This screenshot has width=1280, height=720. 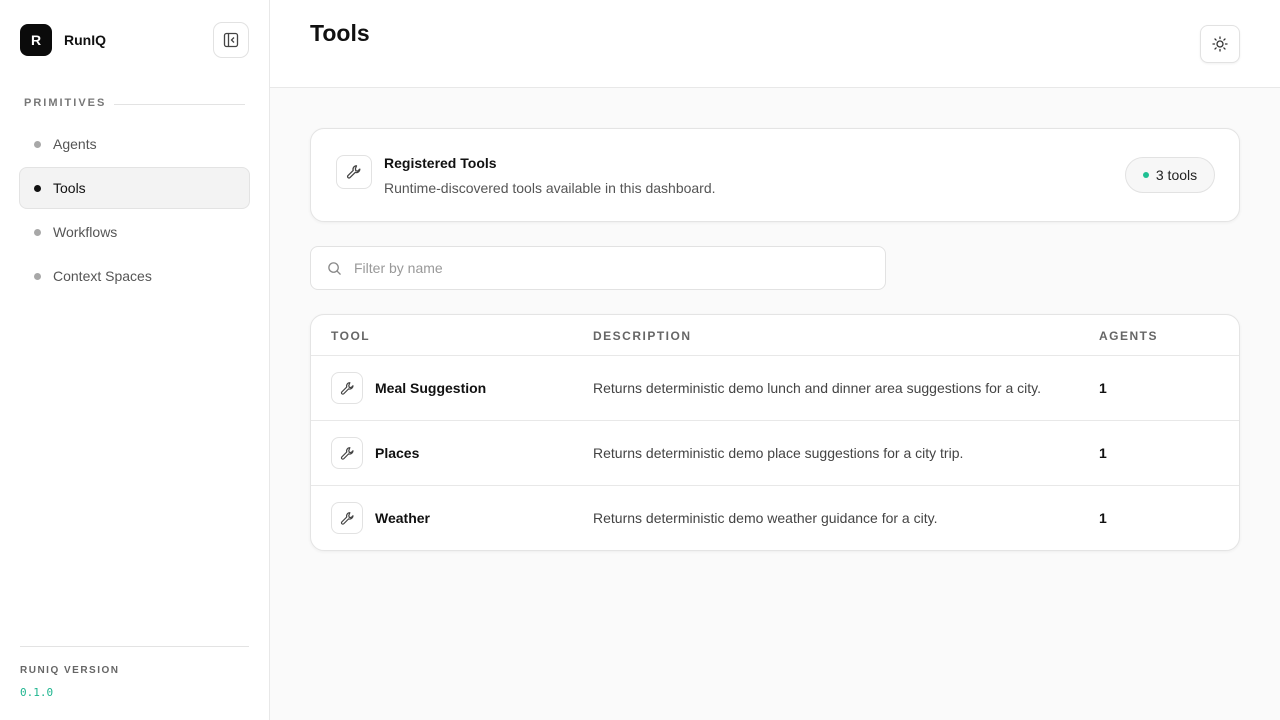 What do you see at coordinates (134, 232) in the screenshot?
I see `sidebar-item-workflows: Workflows` at bounding box center [134, 232].